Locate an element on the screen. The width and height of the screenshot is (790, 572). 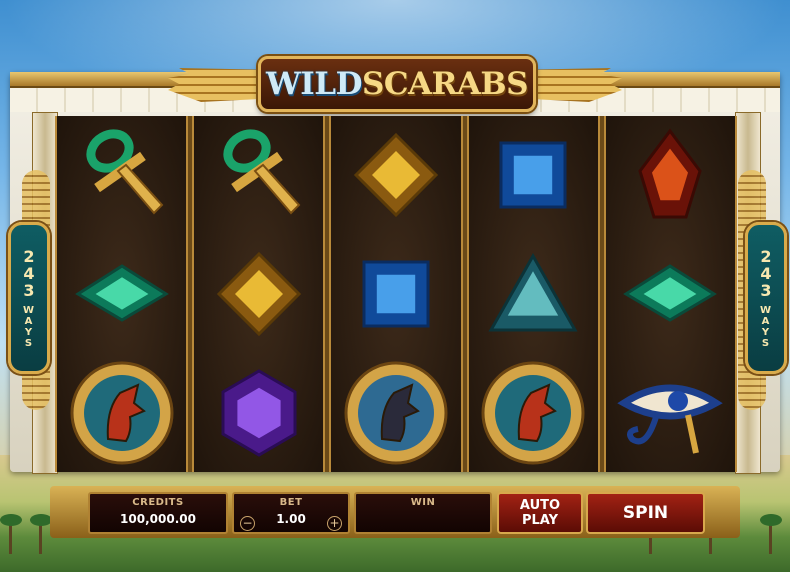
bet-decrease-button: − is located at coordinates (247, 523).